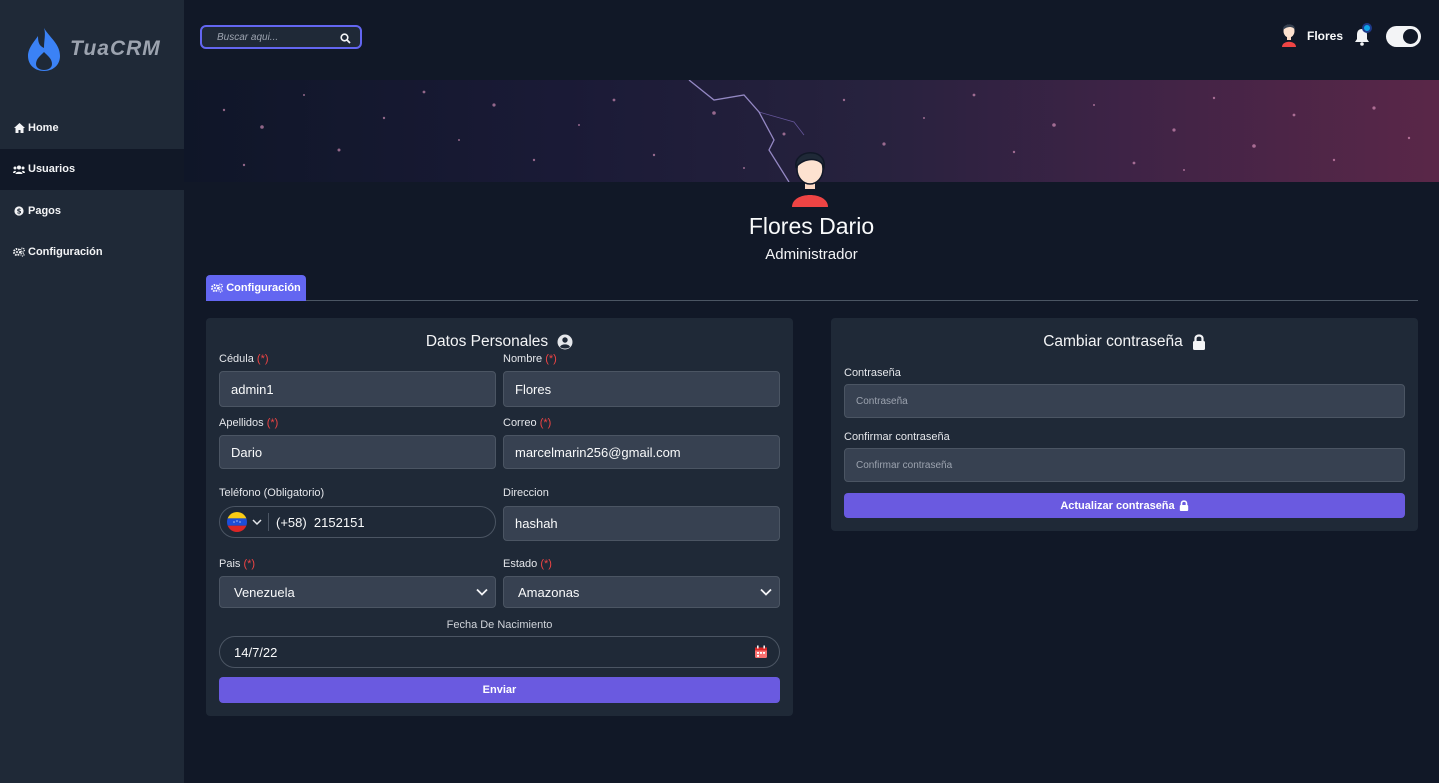  Describe the element at coordinates (357, 389) in the screenshot. I see `cedula-field: admin1` at that location.